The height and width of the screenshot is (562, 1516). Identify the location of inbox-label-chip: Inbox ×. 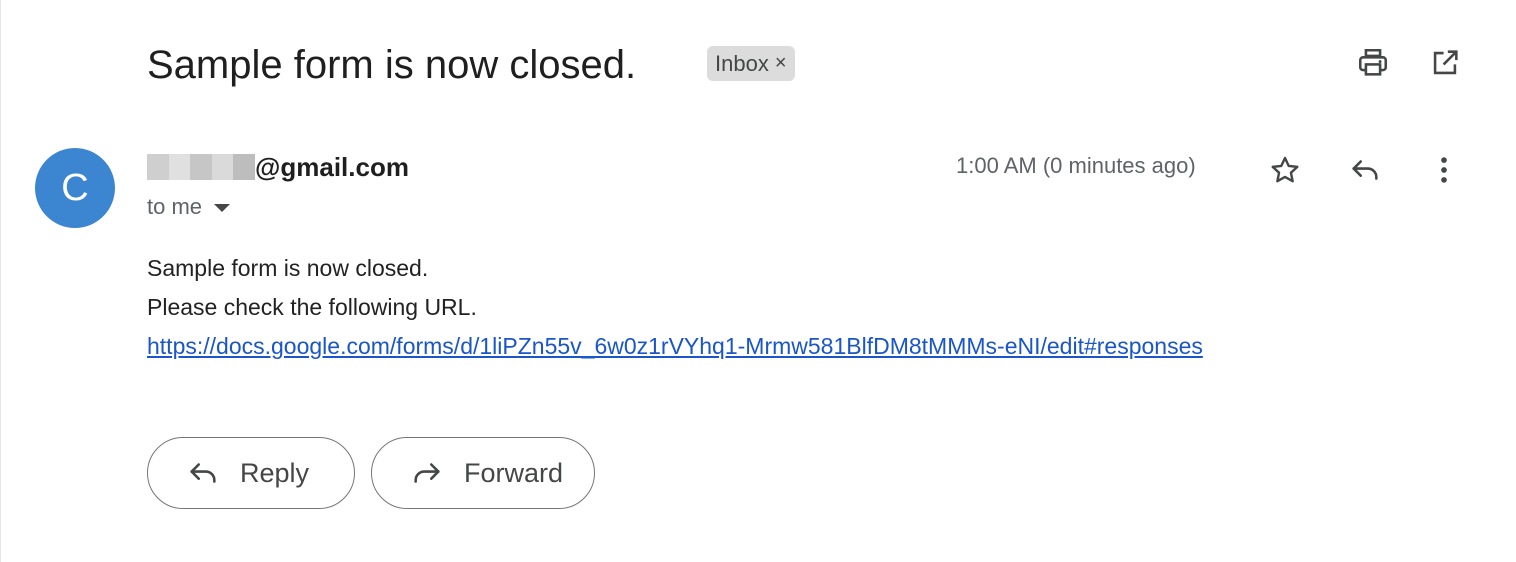
(751, 63).